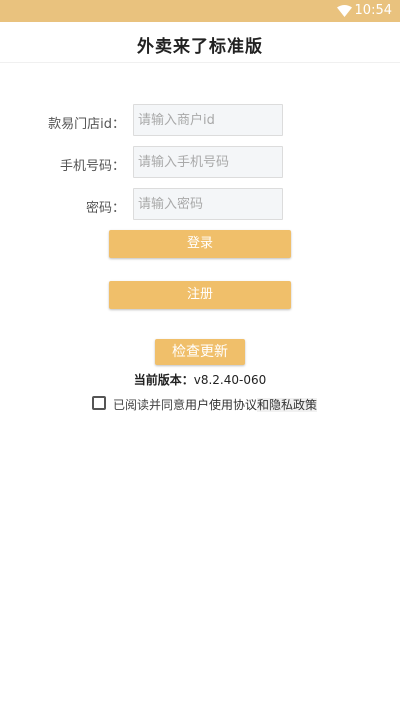 This screenshot has height=710, width=400. I want to click on version-label: 当前版本：, so click(163, 380).